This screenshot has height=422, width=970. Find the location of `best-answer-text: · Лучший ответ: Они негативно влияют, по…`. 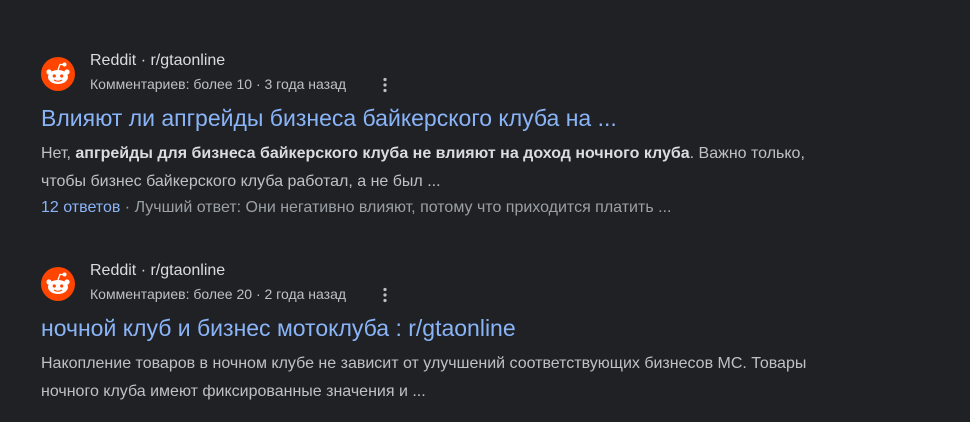

best-answer-text: · Лучший ответ: Они негативно влияют, по… is located at coordinates (396, 207).